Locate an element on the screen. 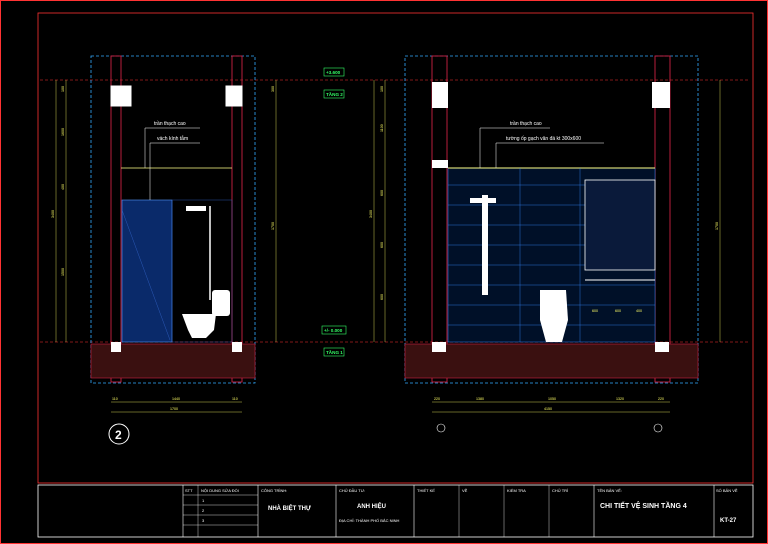  ceiling-label-right: trần thạch cao is located at coordinates (526, 124).